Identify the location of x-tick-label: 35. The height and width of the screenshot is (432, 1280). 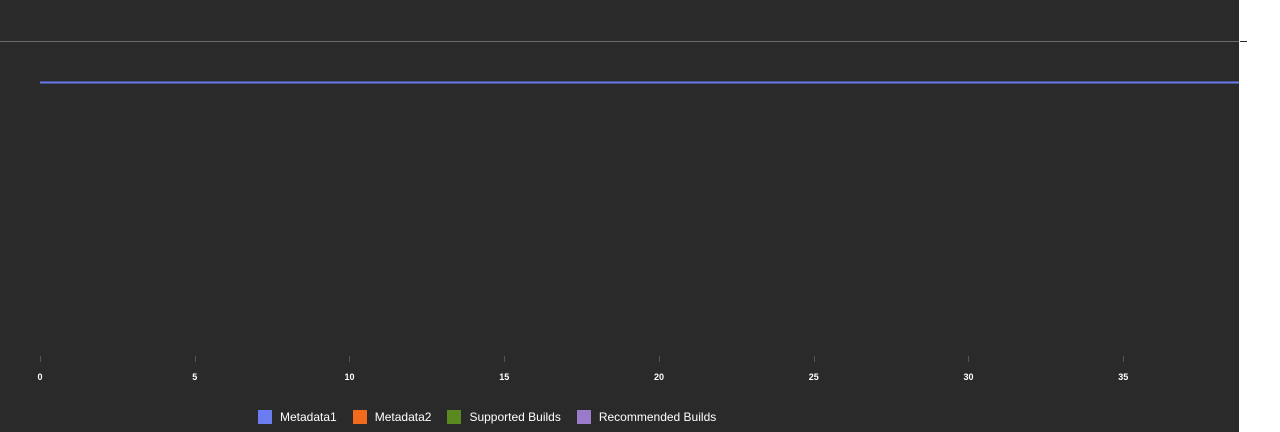
(1123, 377).